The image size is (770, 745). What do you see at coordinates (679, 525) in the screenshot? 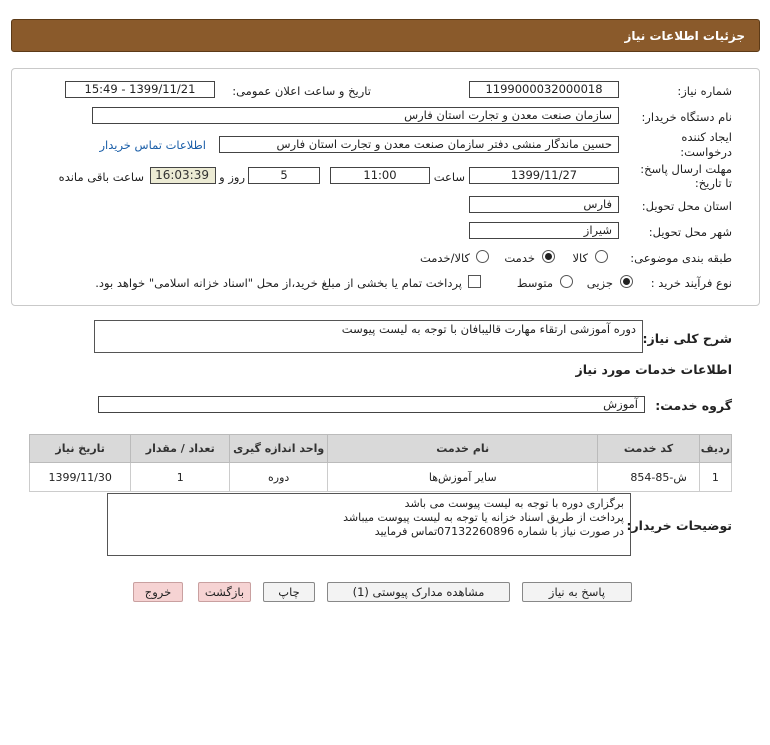
I see `buyer-notes-label: توضیحات خریدار:` at bounding box center [679, 525].